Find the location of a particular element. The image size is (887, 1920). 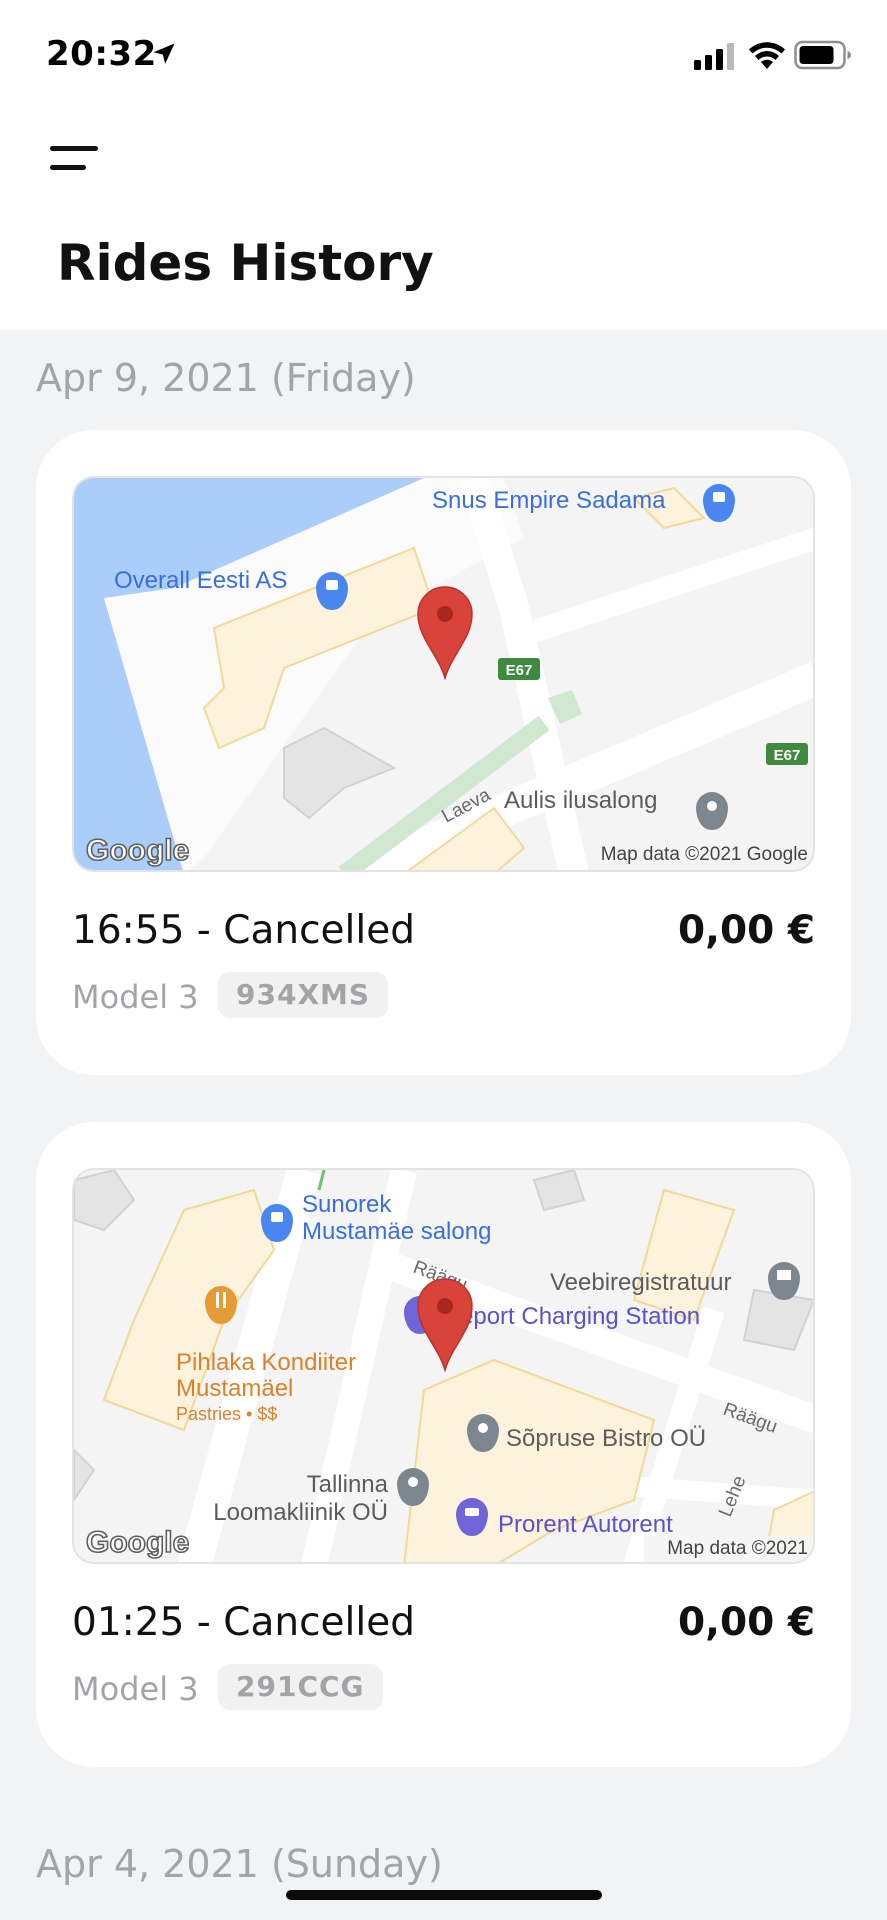

home-indicator is located at coordinates (444, 1895).